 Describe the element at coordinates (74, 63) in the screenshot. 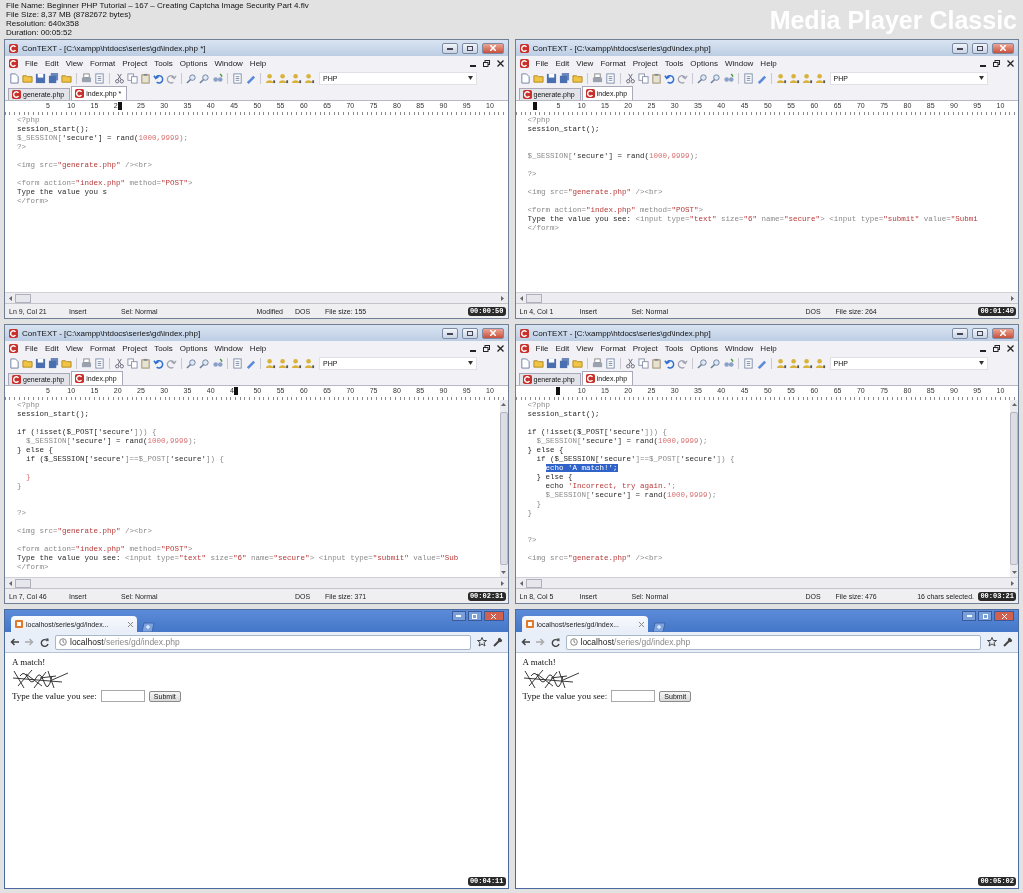

I see `menu-item: View` at that location.